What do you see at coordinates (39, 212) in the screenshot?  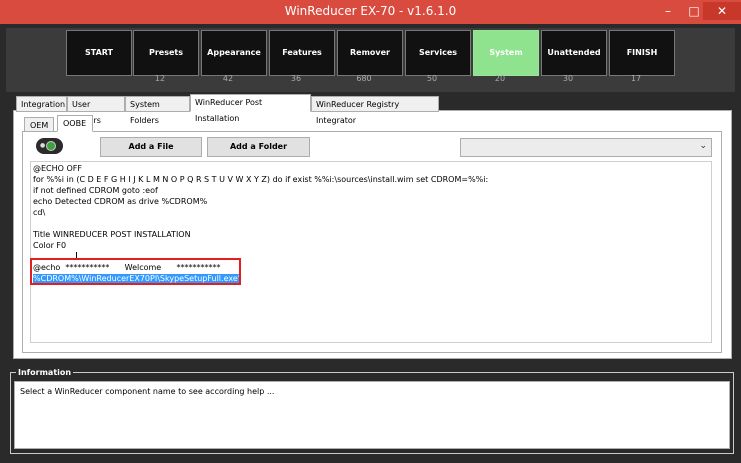 I see `code-line: cd\` at bounding box center [39, 212].